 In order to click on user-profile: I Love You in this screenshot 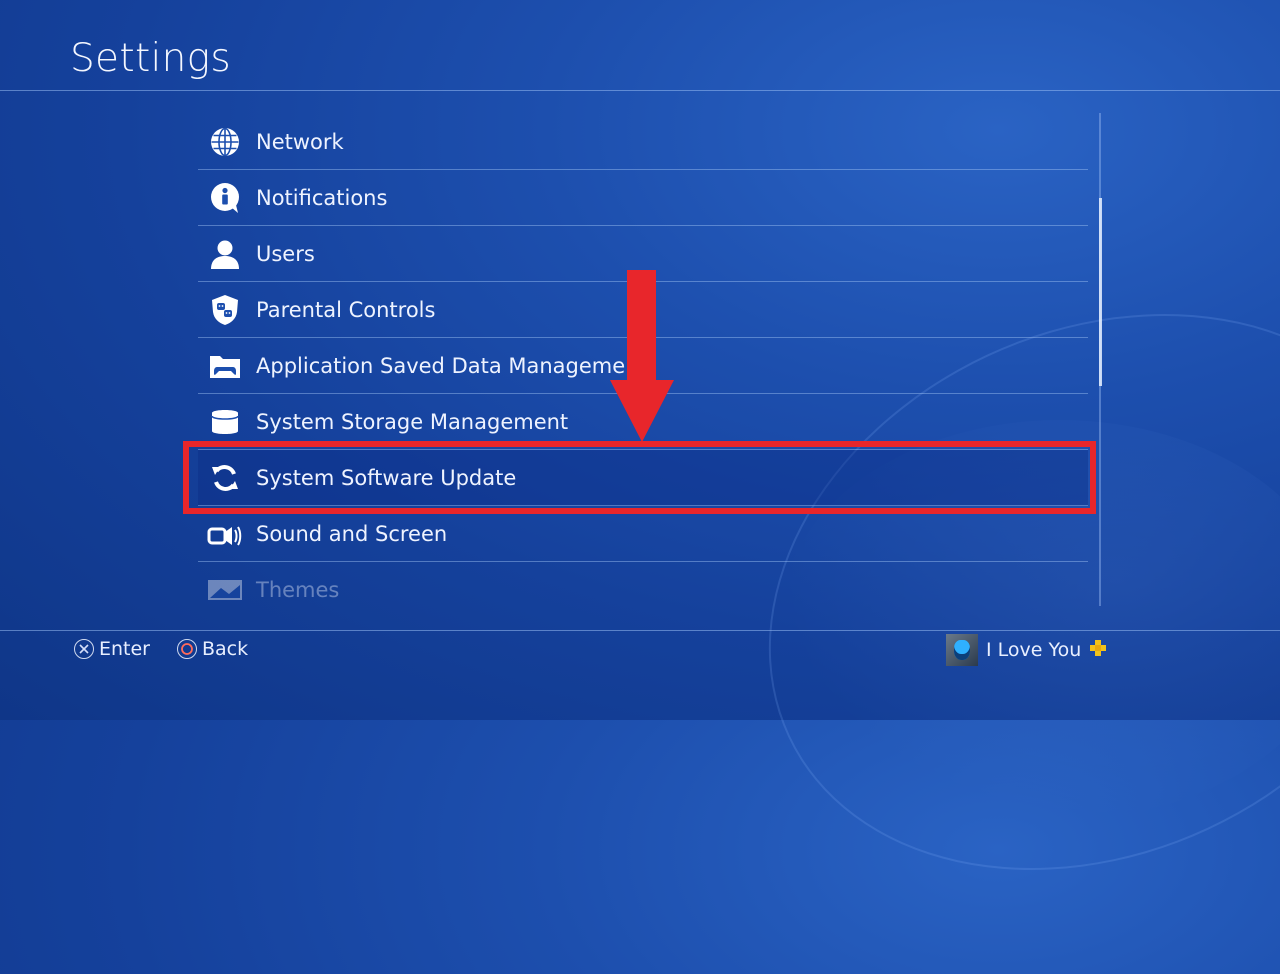, I will do `click(1026, 650)`.